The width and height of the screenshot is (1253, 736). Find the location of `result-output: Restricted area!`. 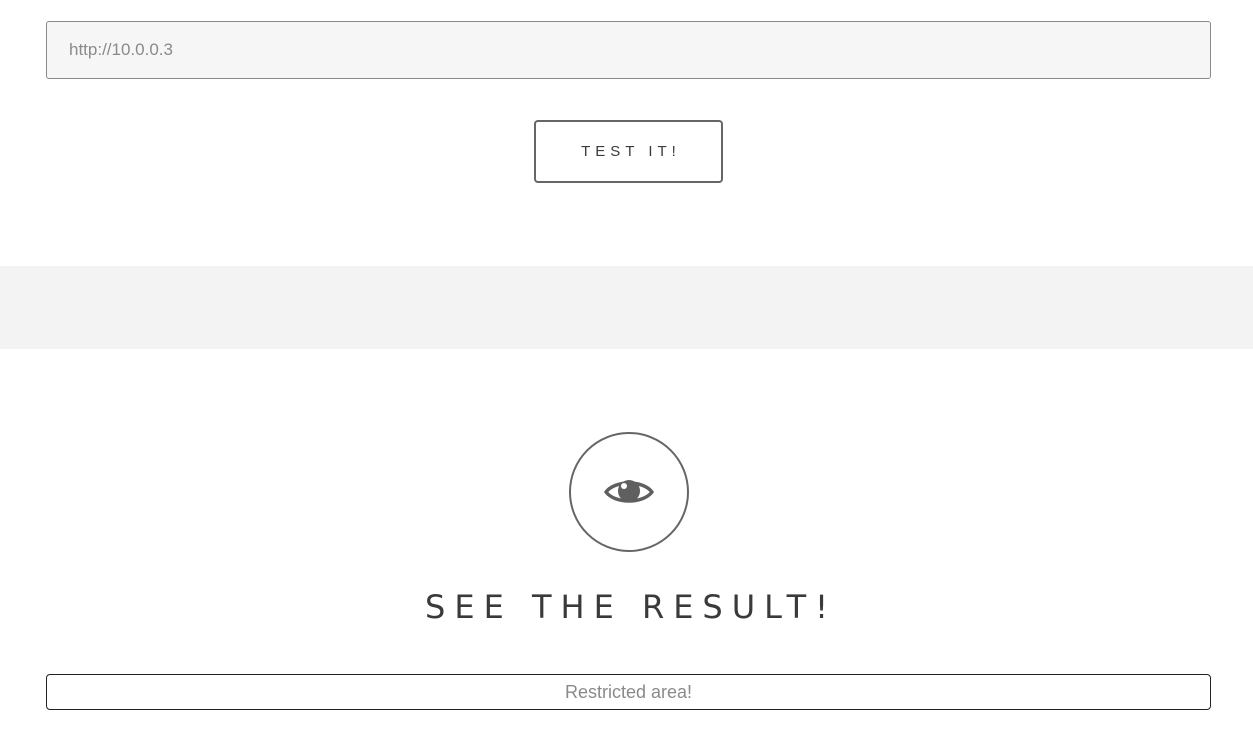

result-output: Restricted area! is located at coordinates (628, 692).